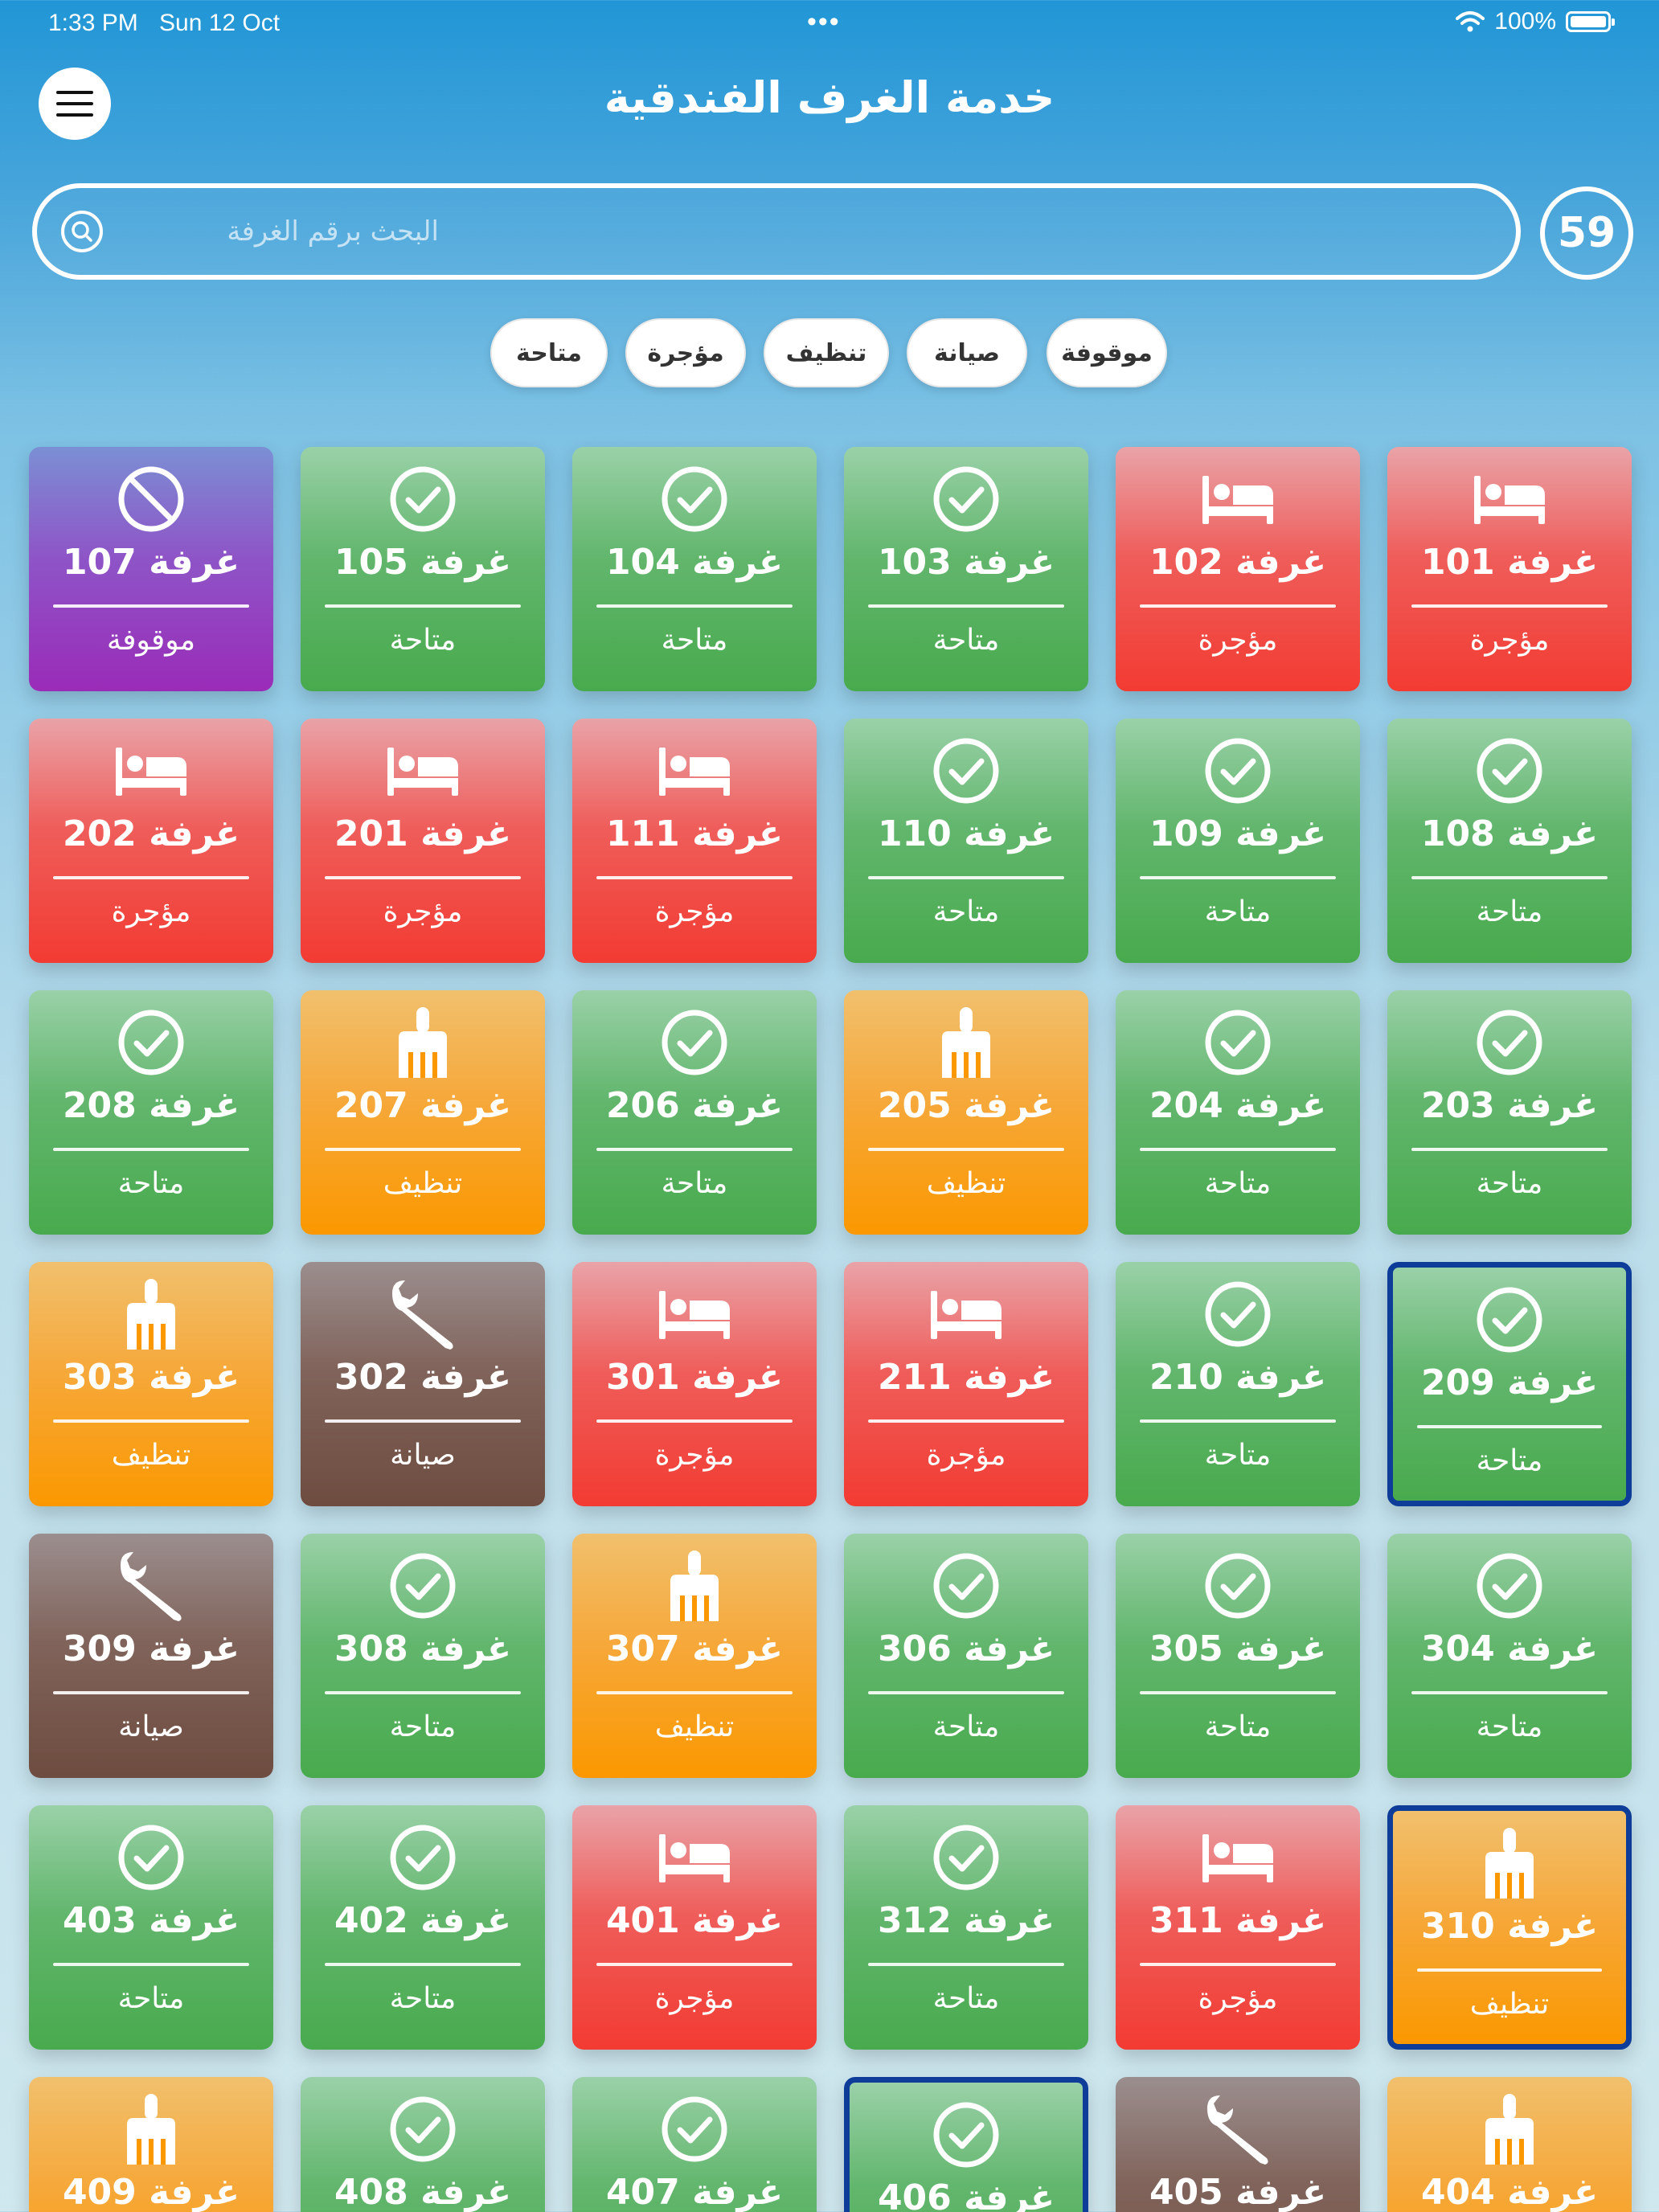  I want to click on room-title: غرفة 409, so click(151, 2192).